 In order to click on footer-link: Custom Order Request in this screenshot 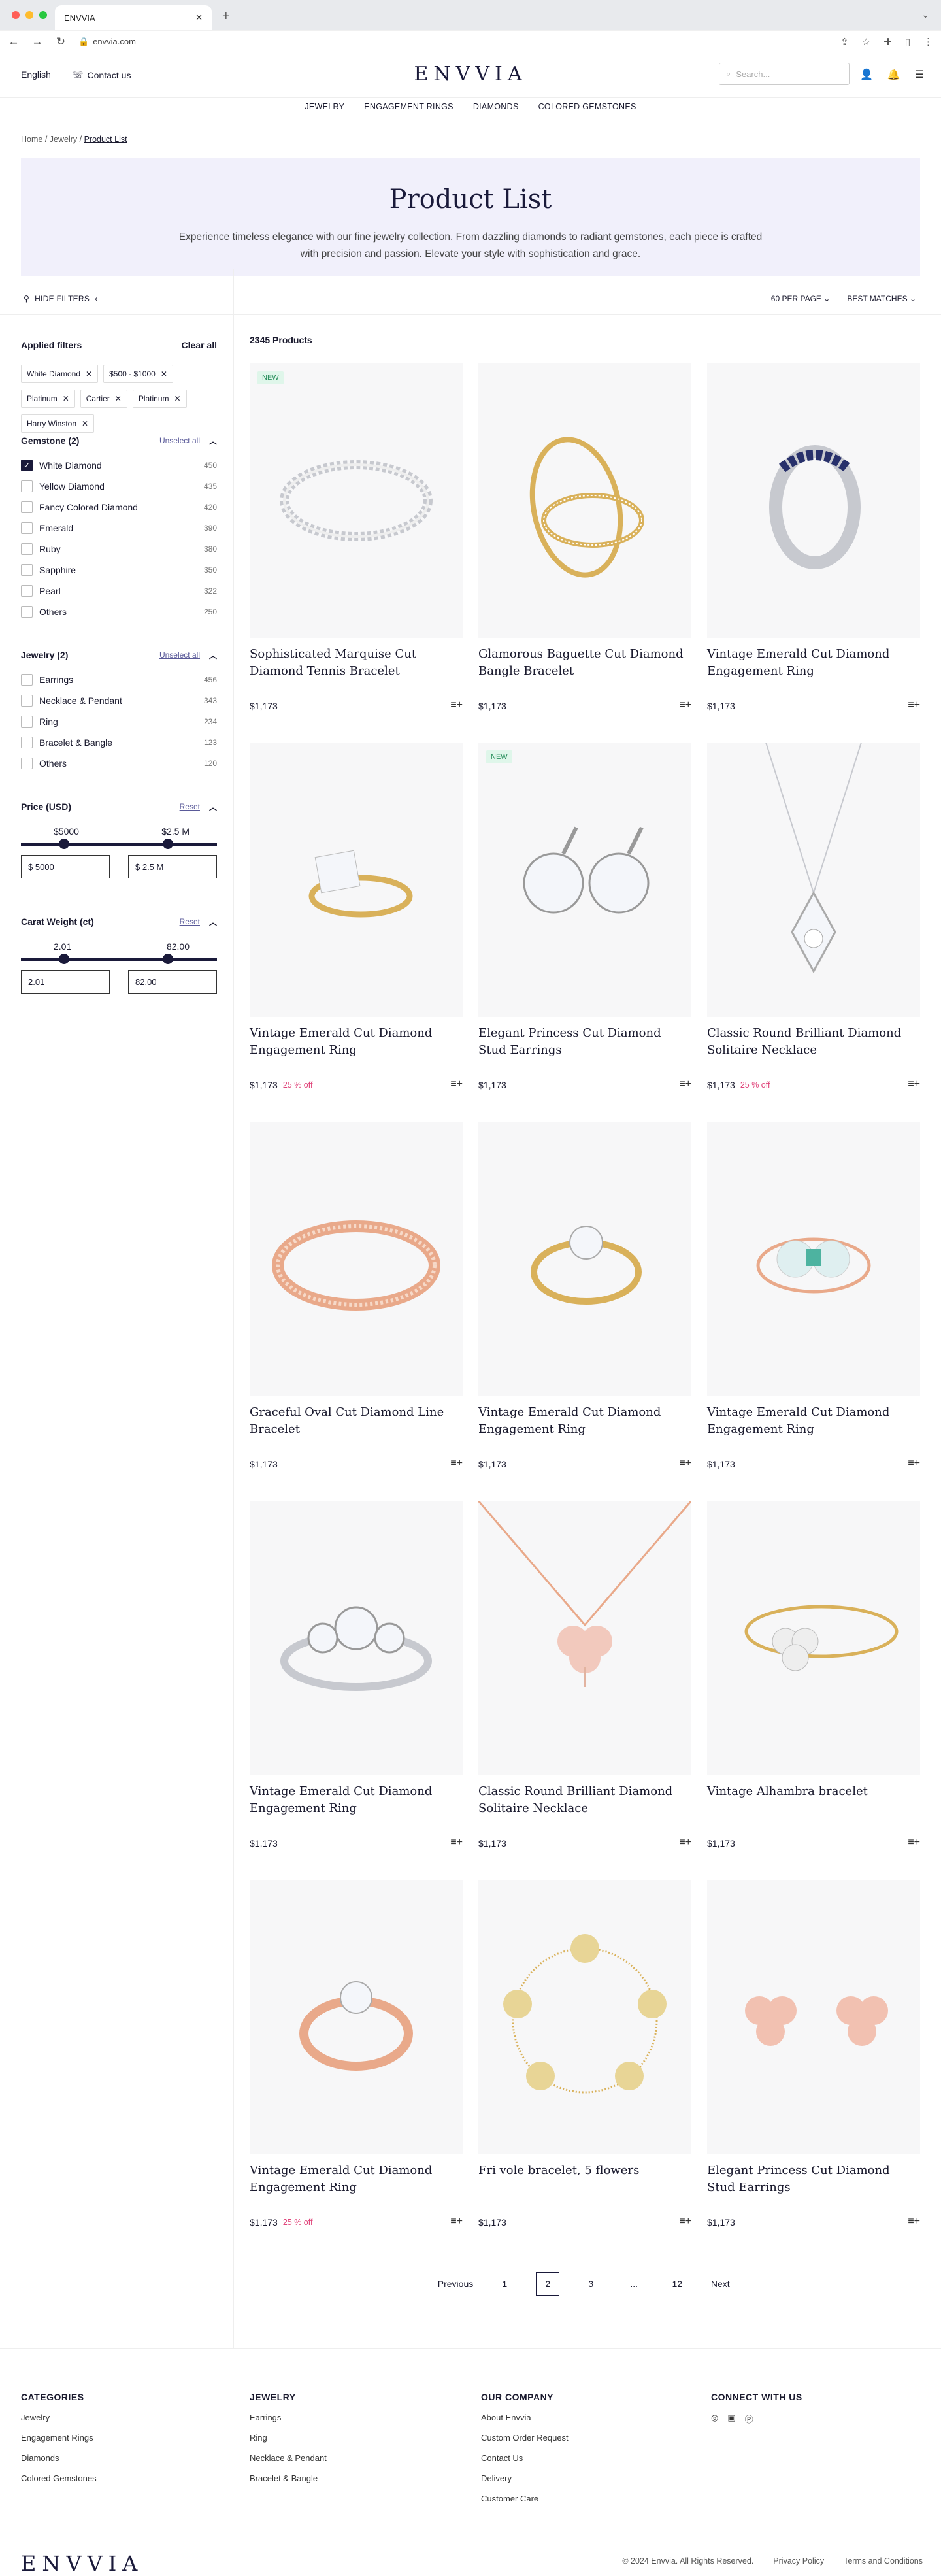, I will do `click(525, 2438)`.